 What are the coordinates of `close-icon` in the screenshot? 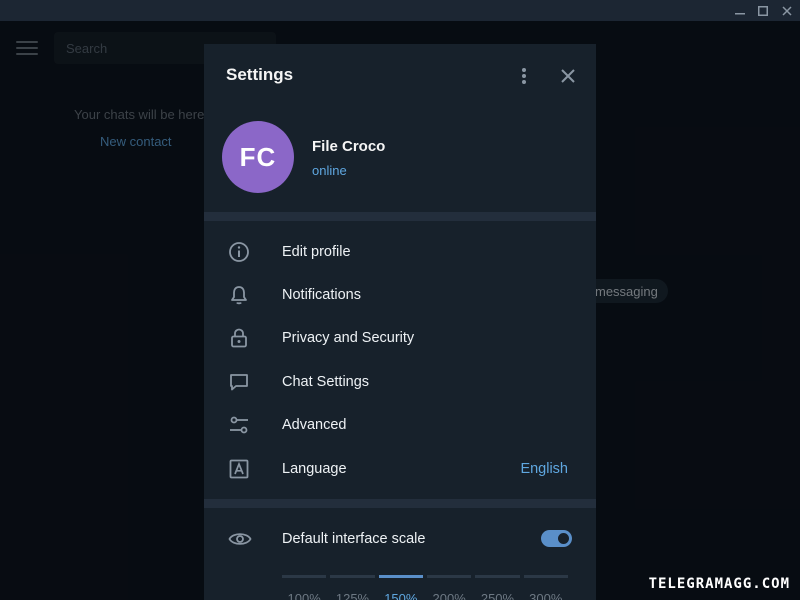 It's located at (787, 11).